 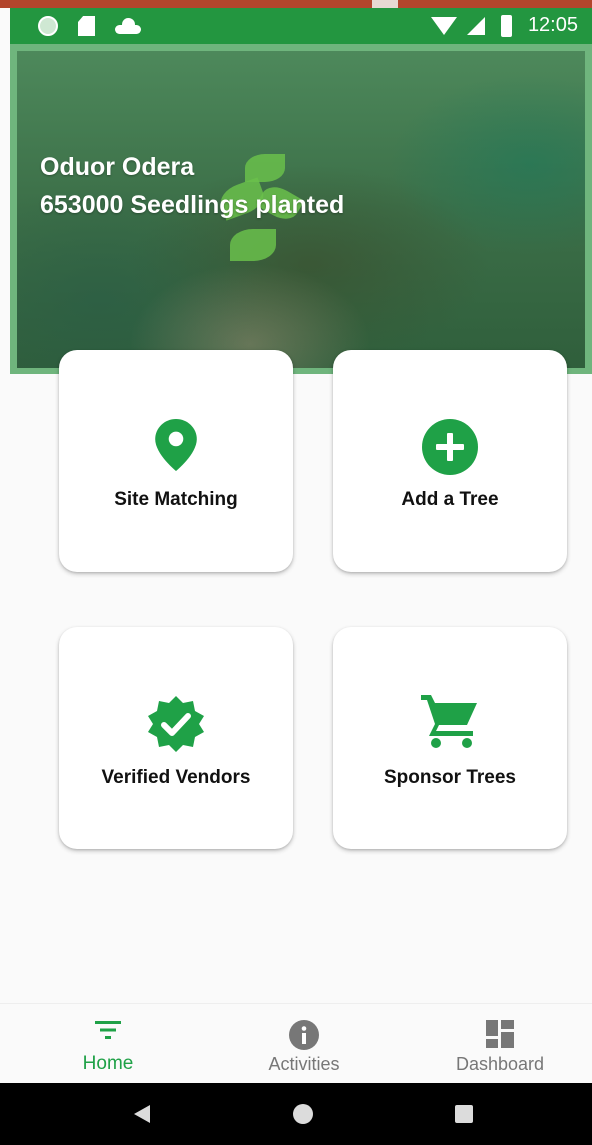 What do you see at coordinates (86, 26) in the screenshot?
I see `sd-card-icon` at bounding box center [86, 26].